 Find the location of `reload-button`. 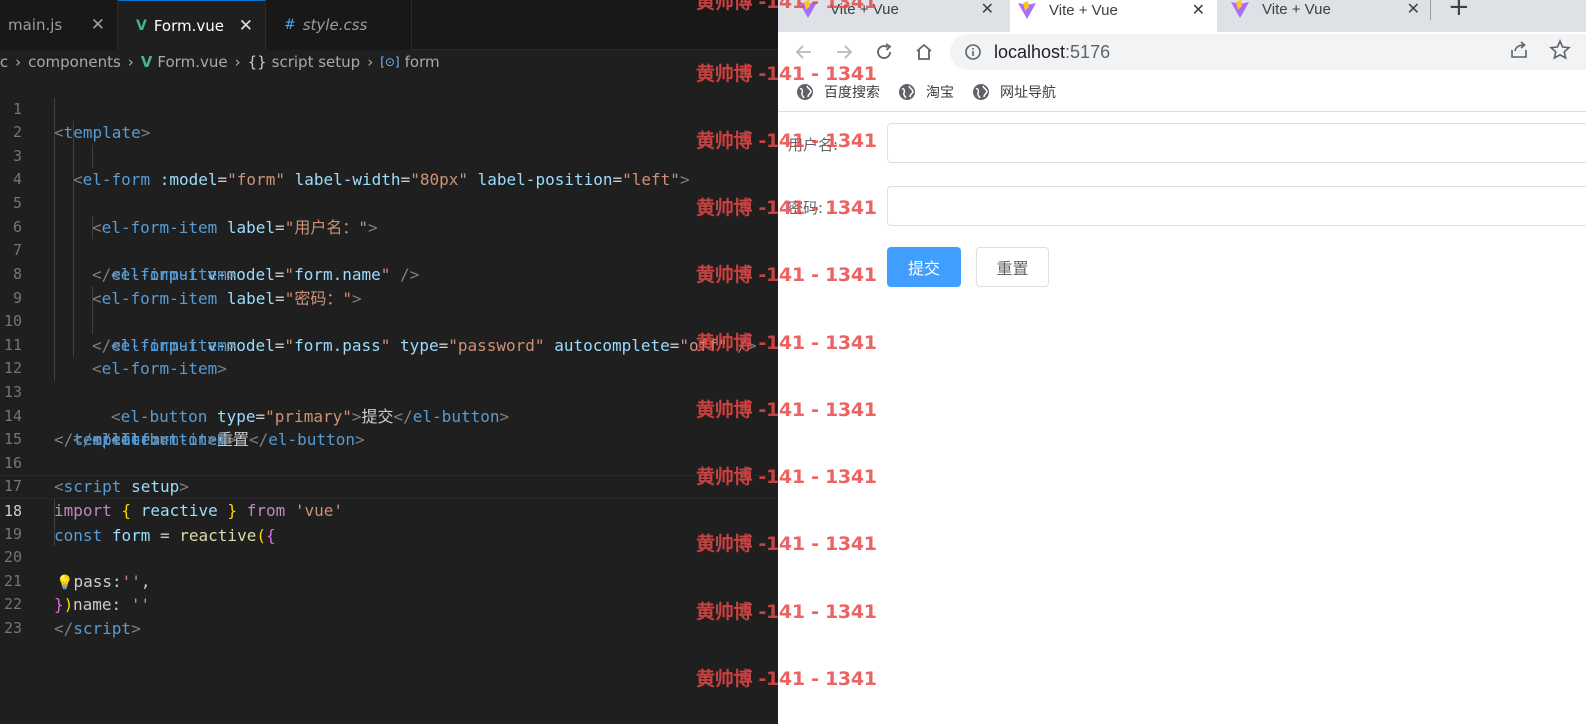

reload-button is located at coordinates (884, 52).